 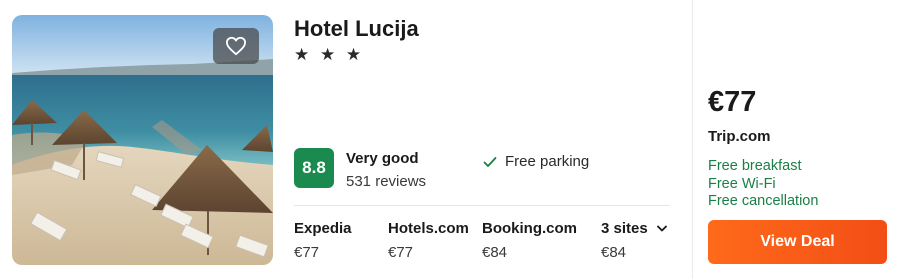 I want to click on more-sites-dropdown: 3 sites €84, so click(x=634, y=240).